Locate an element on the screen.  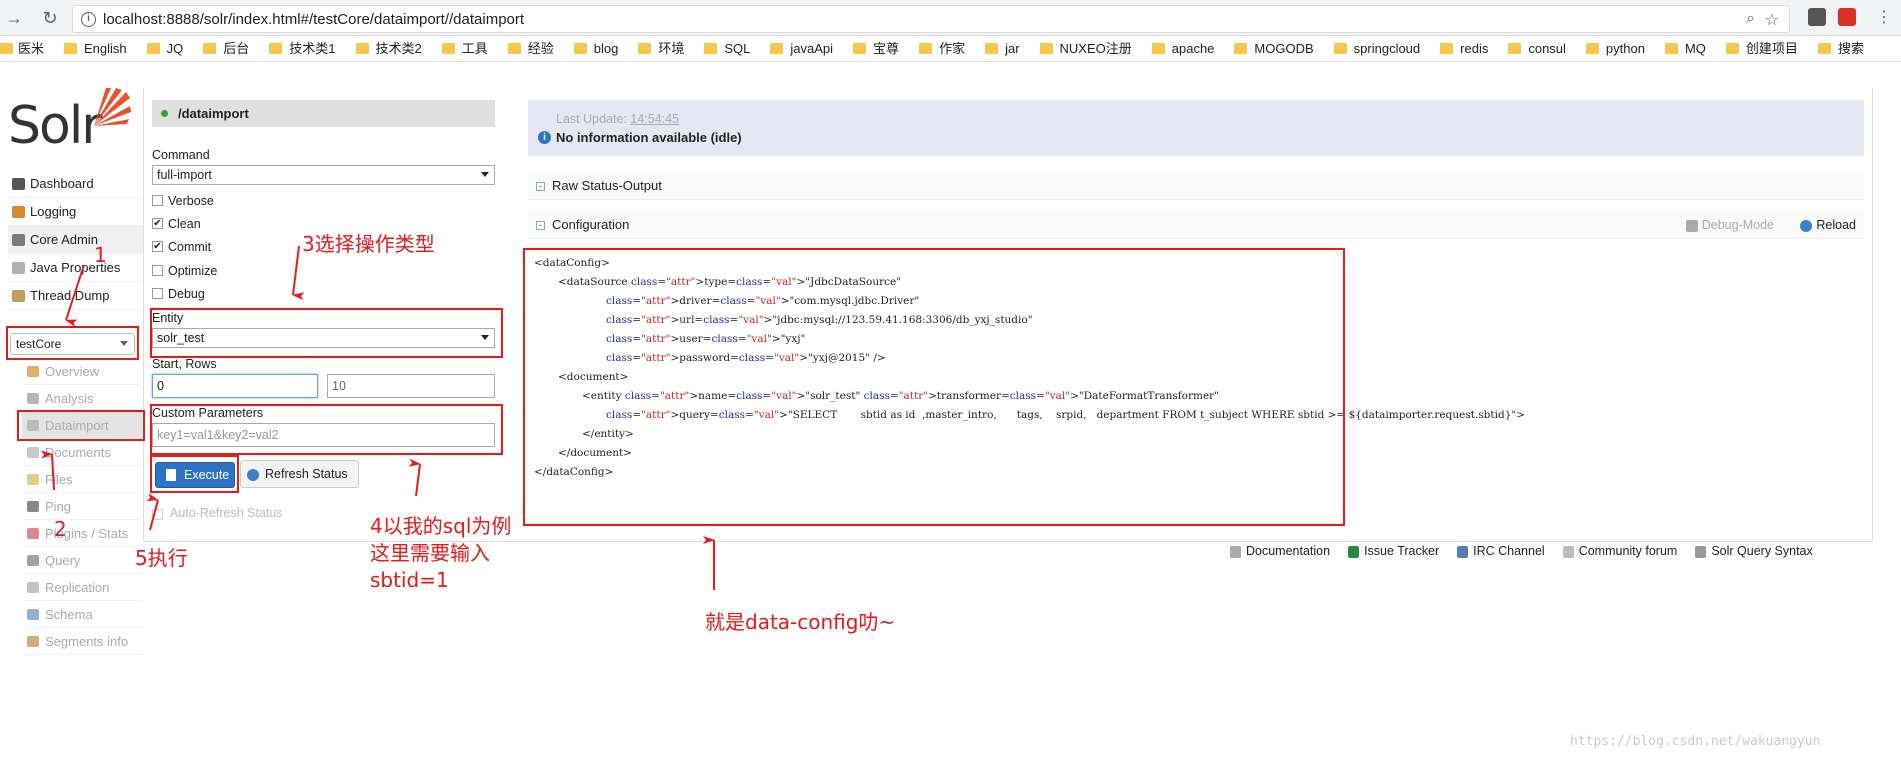
footer-link-community-forum: Community forum is located at coordinates (1619, 551).